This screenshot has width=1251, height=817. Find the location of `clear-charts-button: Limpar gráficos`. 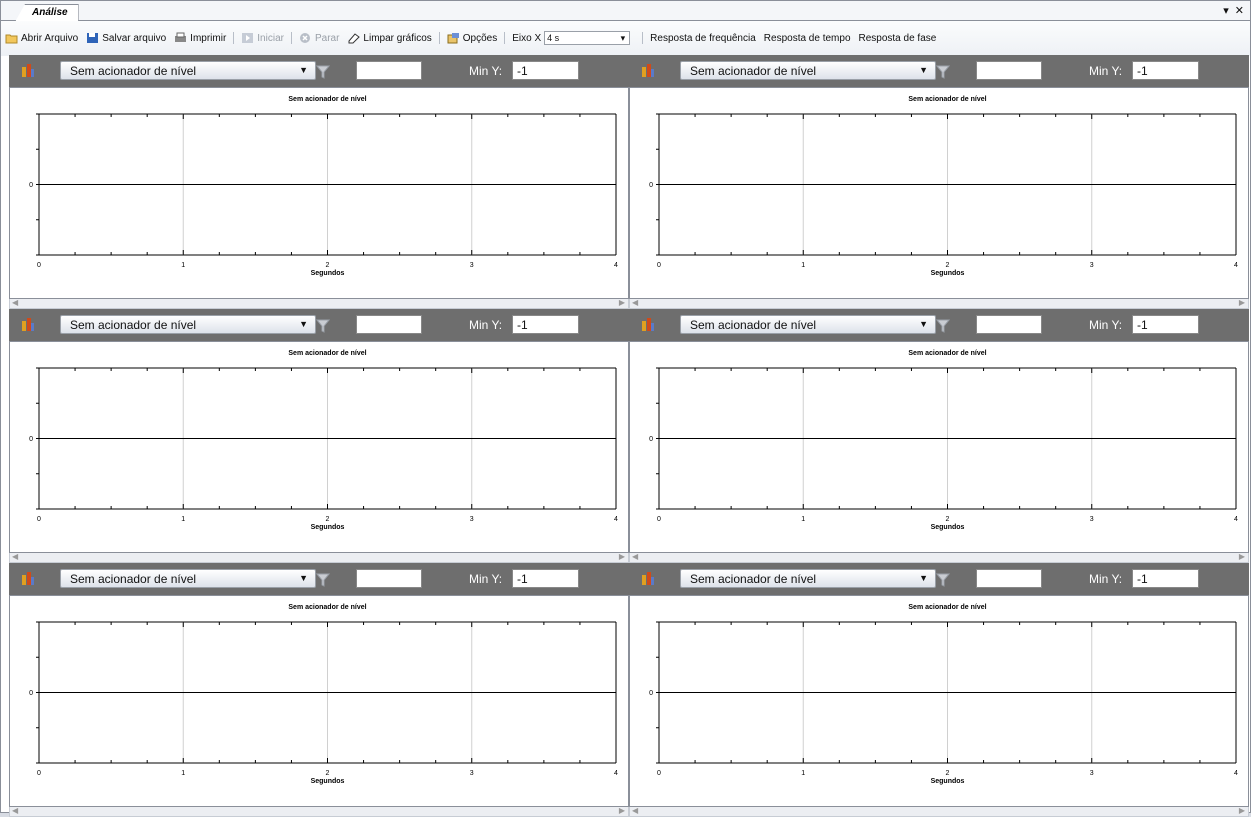

clear-charts-button: Limpar gráficos is located at coordinates (389, 38).